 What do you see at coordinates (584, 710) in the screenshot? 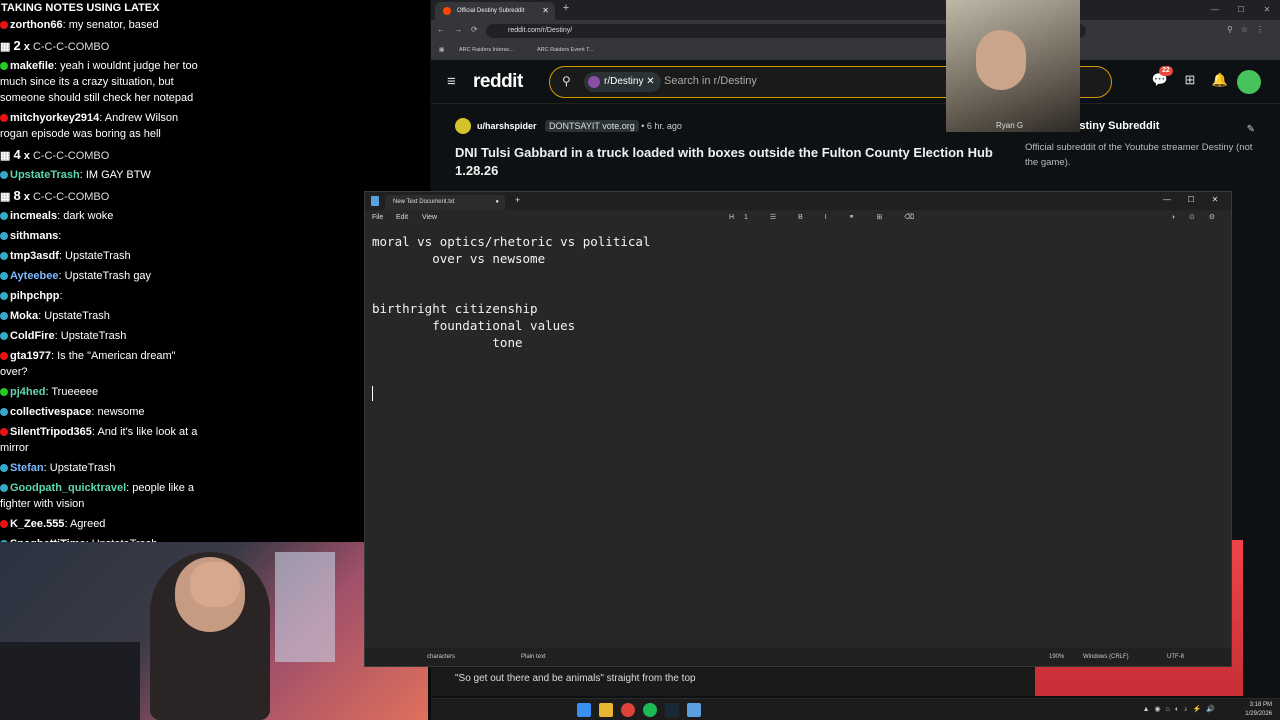
I see `start-icon` at bounding box center [584, 710].